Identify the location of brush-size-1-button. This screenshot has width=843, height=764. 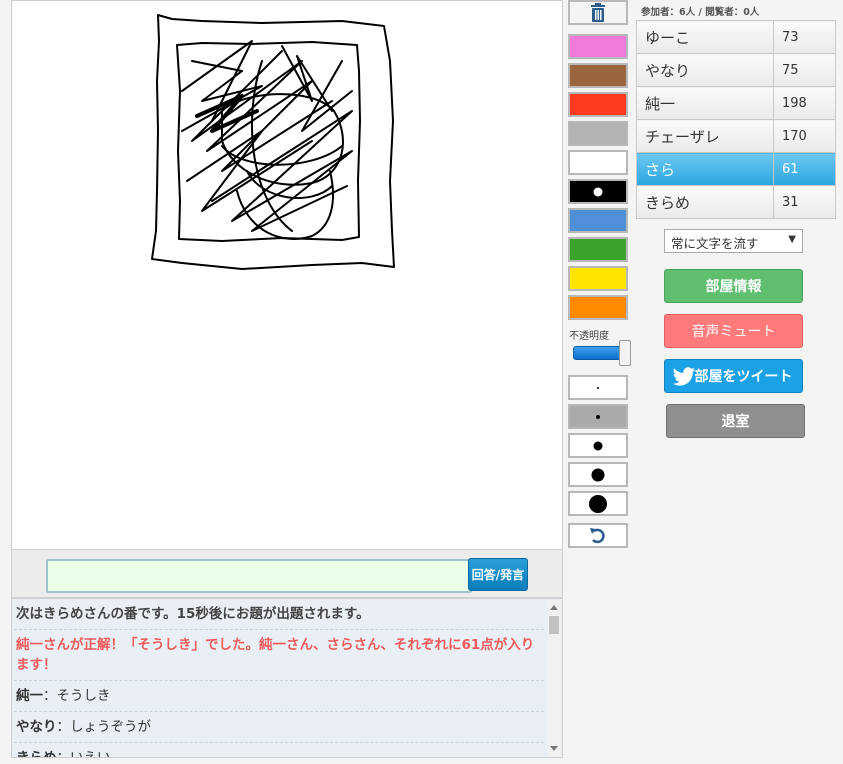
(598, 387).